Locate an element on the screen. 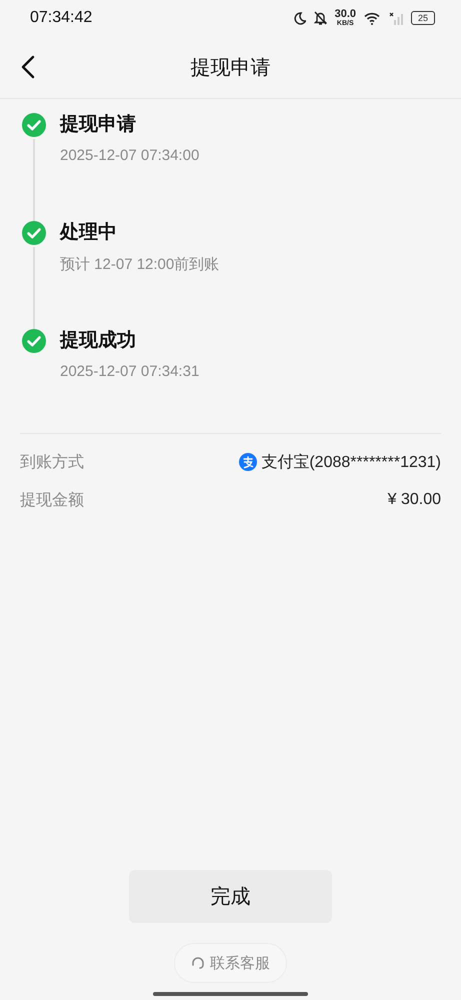  alipay-icon is located at coordinates (248, 462).